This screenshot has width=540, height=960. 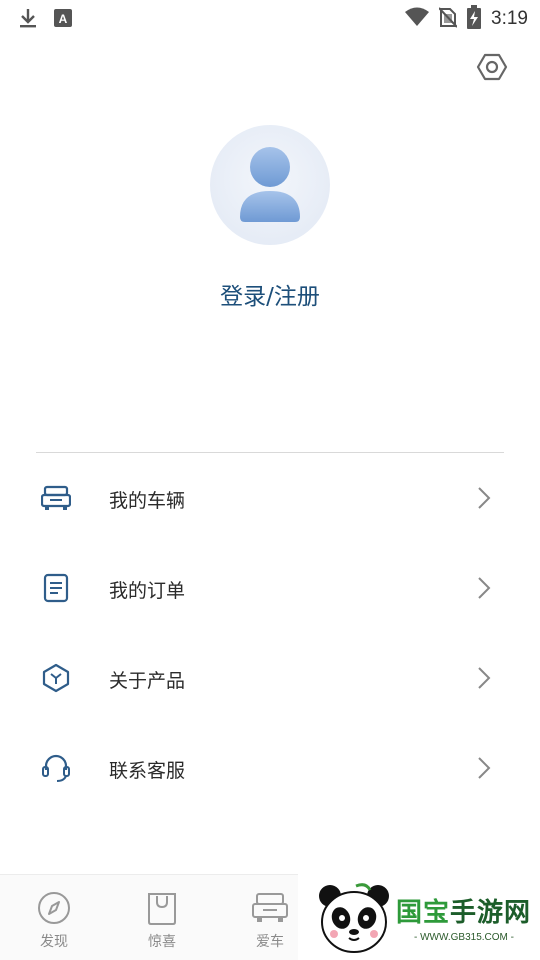 I want to click on login-register-link: 登录/注册, so click(x=270, y=294).